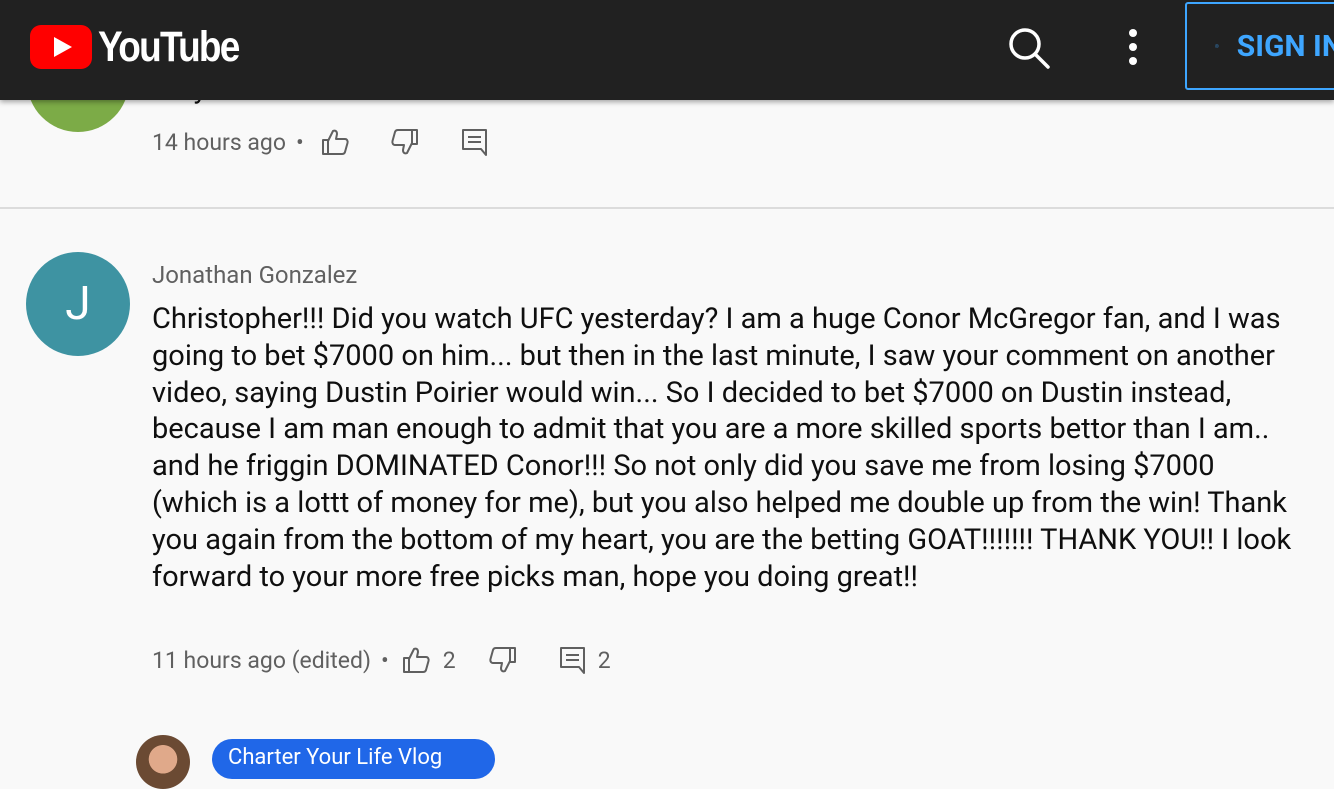 This screenshot has width=1334, height=789. I want to click on comment-actions: 14 hours ago •, so click(321, 142).